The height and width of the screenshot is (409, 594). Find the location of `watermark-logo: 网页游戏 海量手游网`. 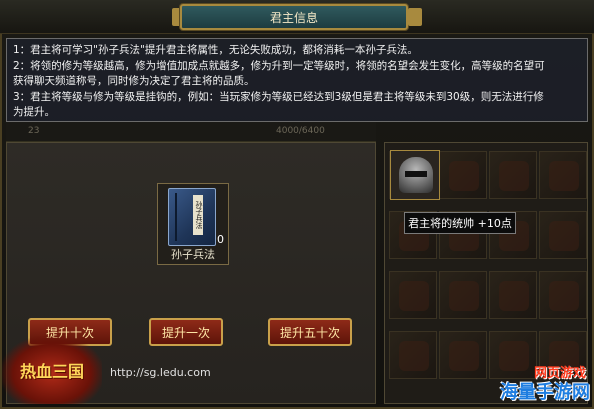

watermark-logo: 网页游戏 海量手游网 is located at coordinates (532, 384).